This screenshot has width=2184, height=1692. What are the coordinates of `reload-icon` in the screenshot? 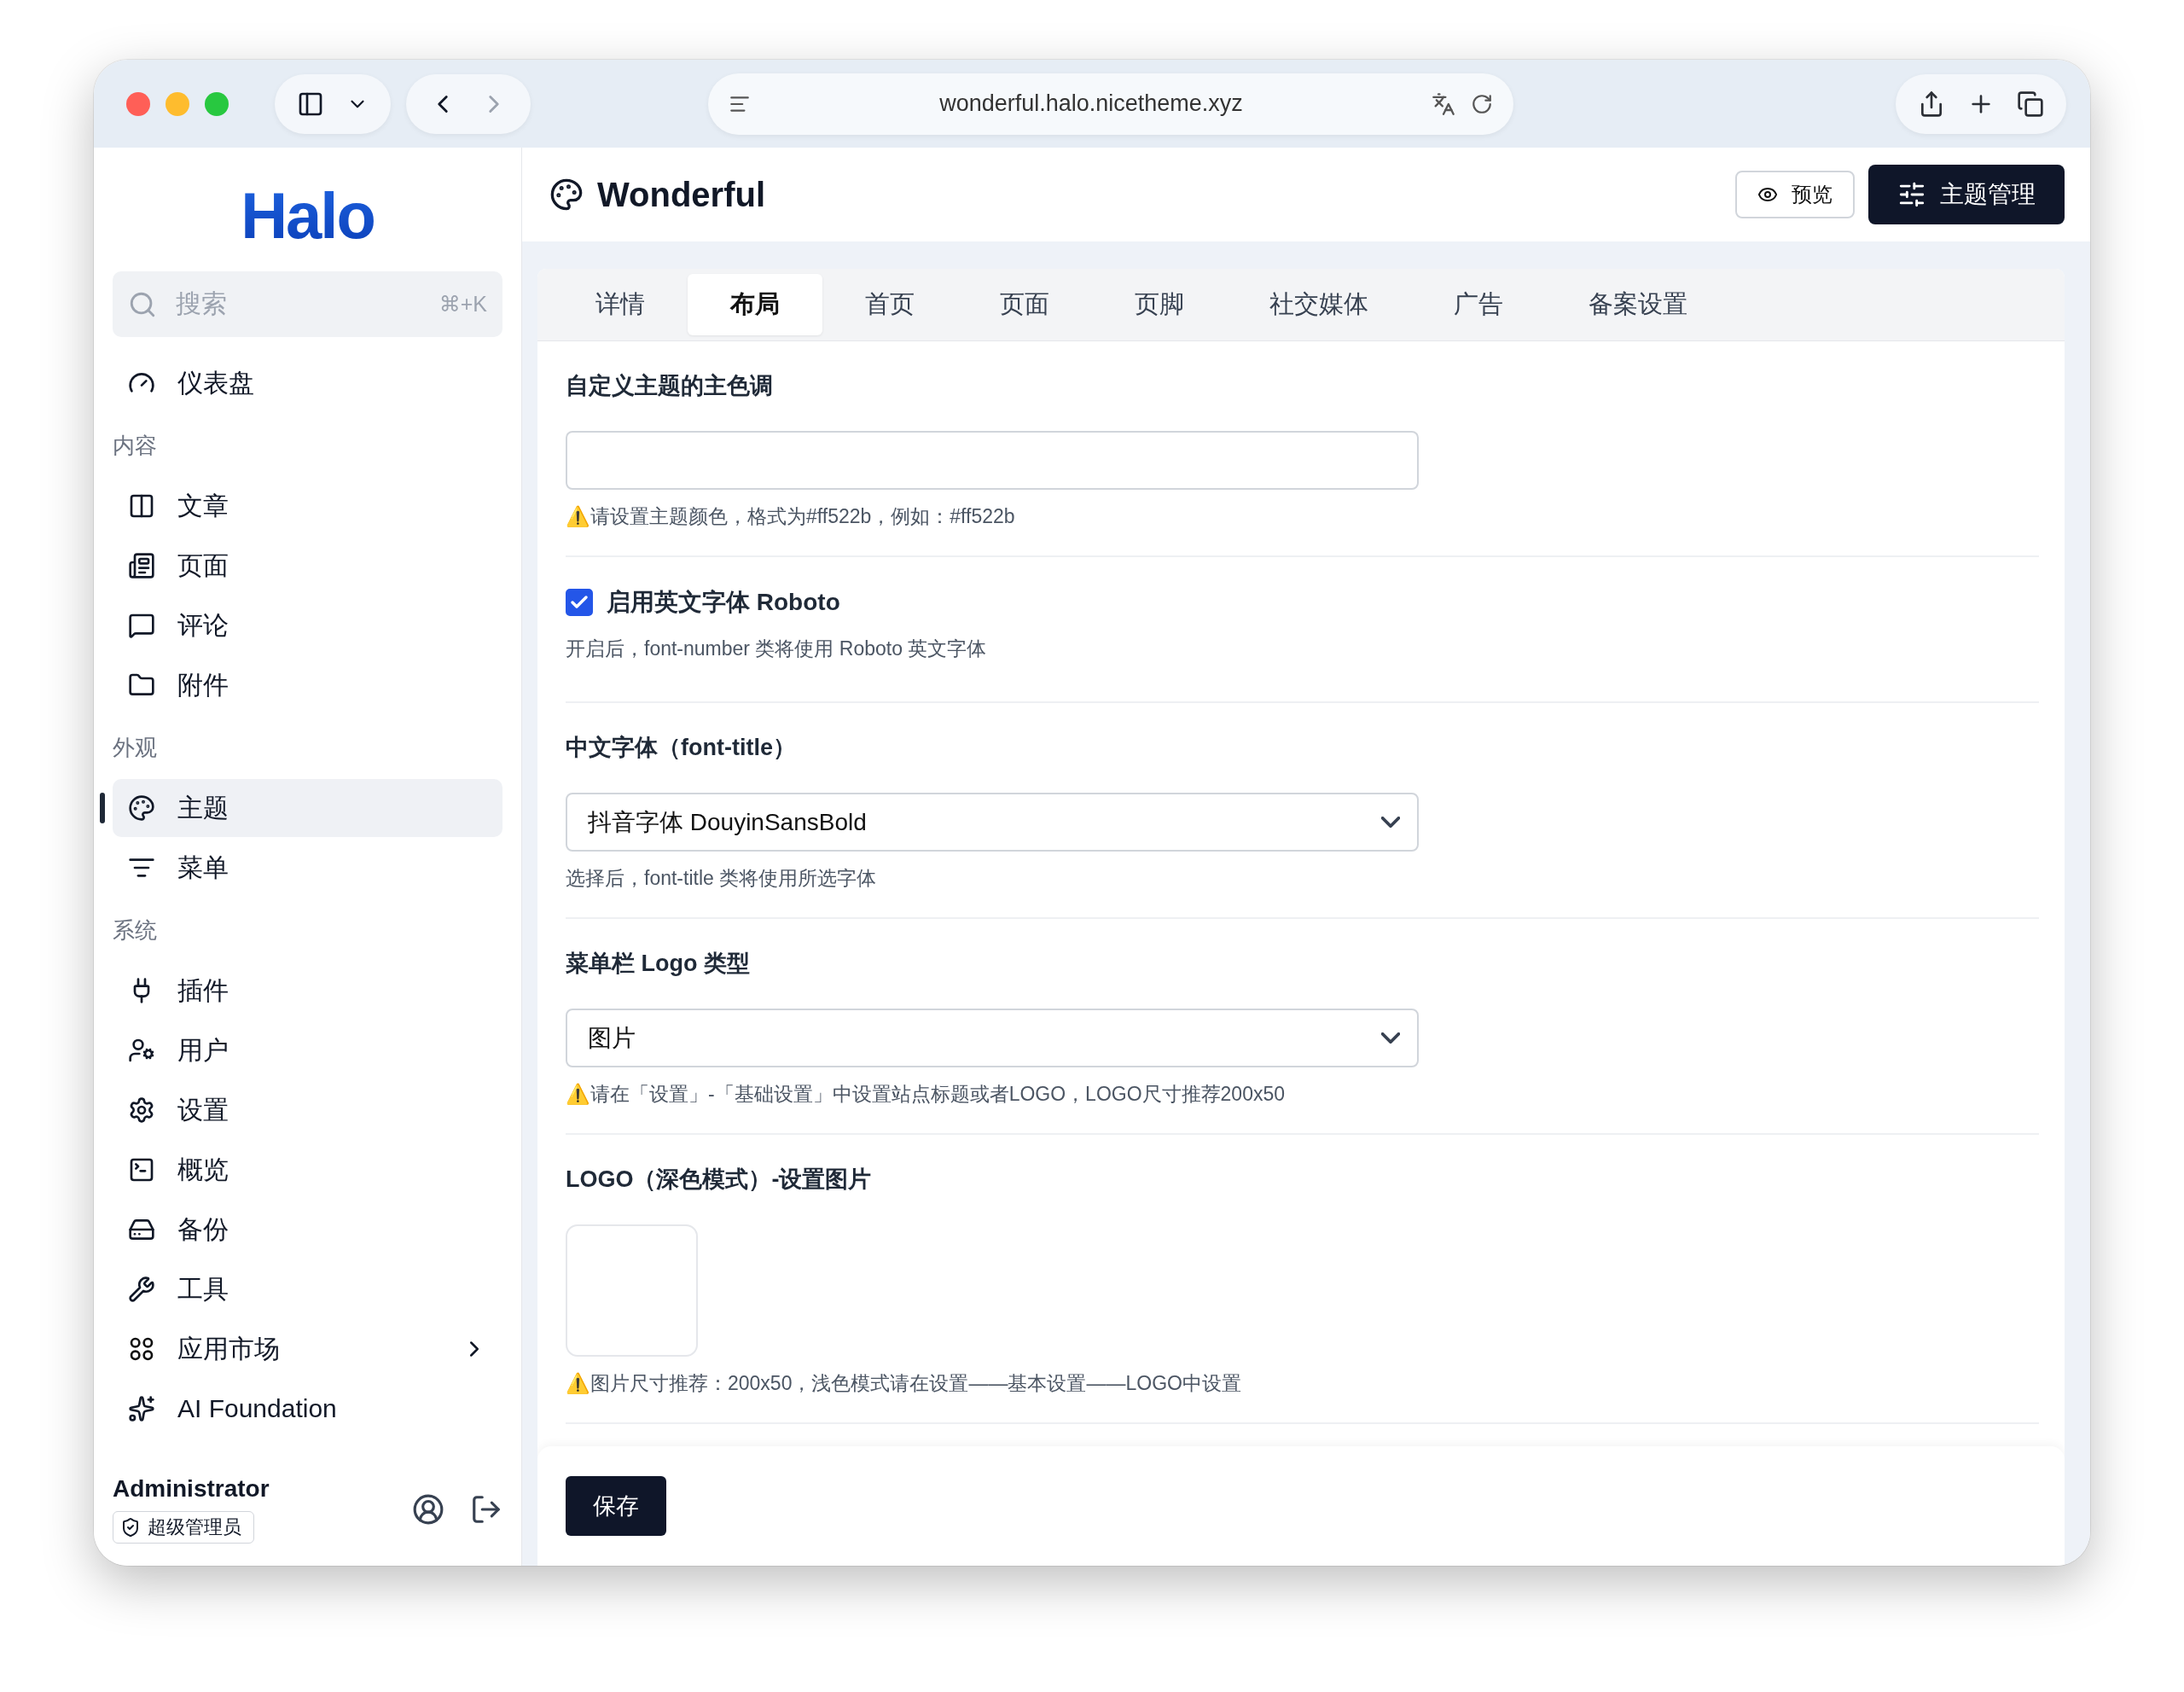 It's located at (1482, 103).